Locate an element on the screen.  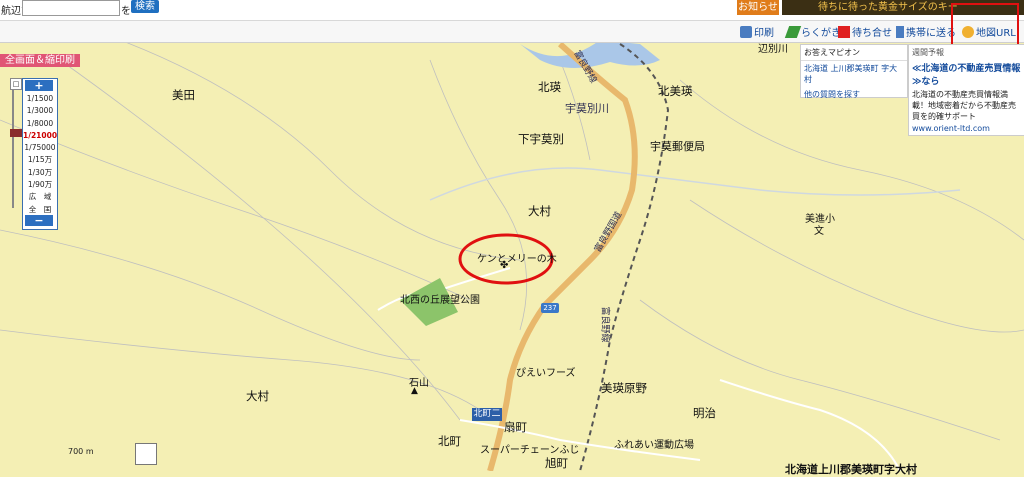
qa-link: 他の質問を探す is located at coordinates (854, 94).